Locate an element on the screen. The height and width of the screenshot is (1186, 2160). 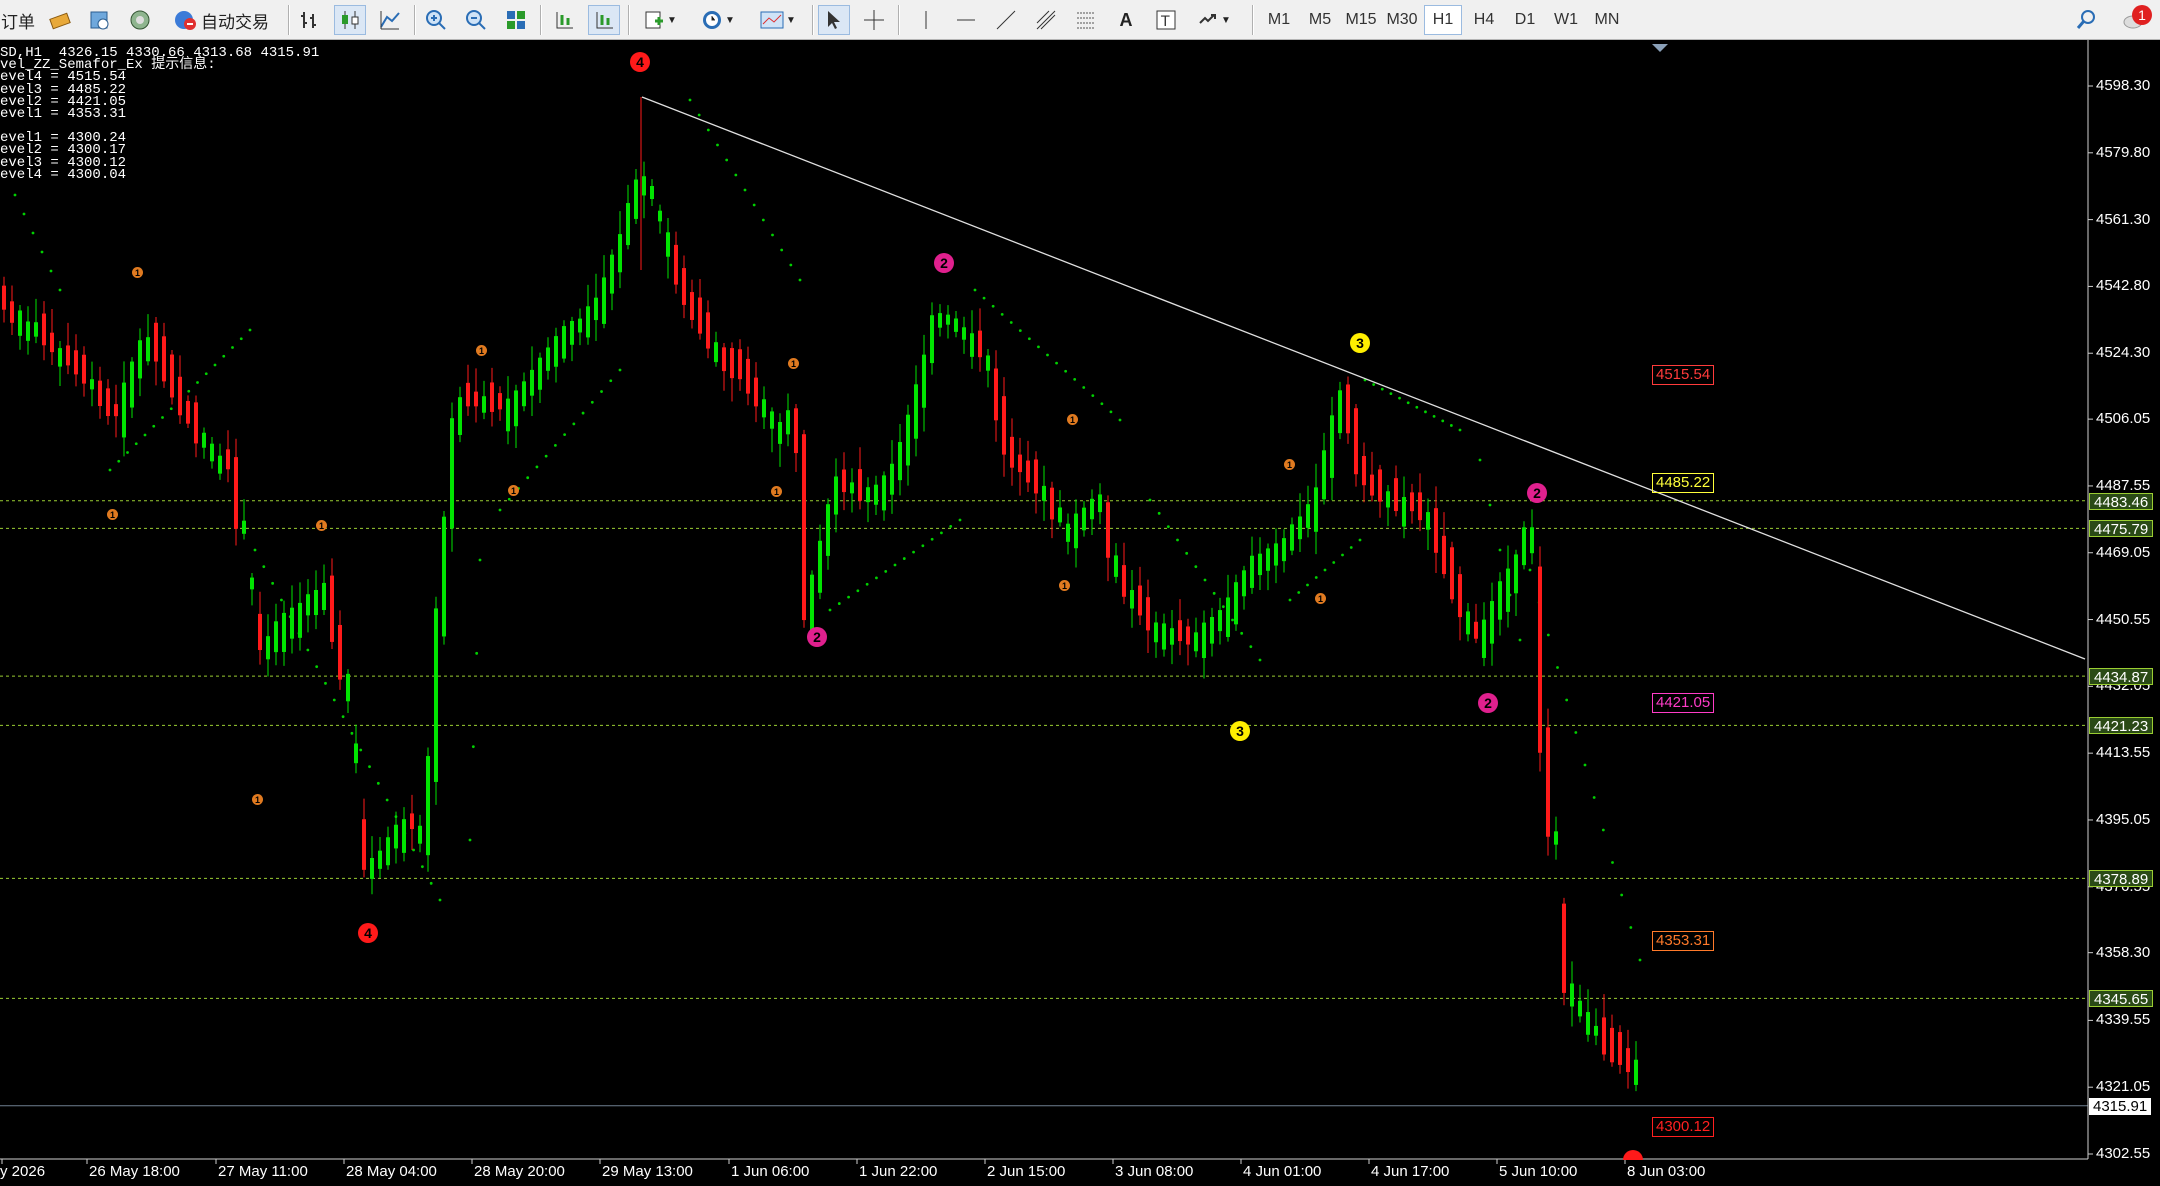
indicators-dropdown: ▼ is located at coordinates (660, 20).